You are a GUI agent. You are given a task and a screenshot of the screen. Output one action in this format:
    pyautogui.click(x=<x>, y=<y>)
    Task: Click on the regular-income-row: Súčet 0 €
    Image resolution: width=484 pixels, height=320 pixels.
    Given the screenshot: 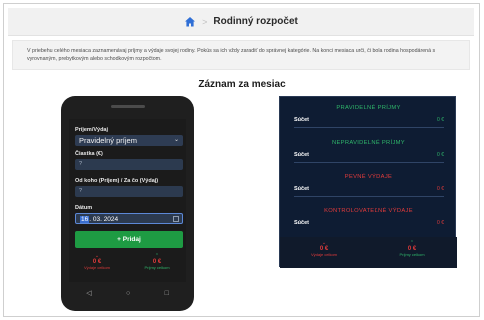 What is the action you would take?
    pyautogui.click(x=369, y=120)
    